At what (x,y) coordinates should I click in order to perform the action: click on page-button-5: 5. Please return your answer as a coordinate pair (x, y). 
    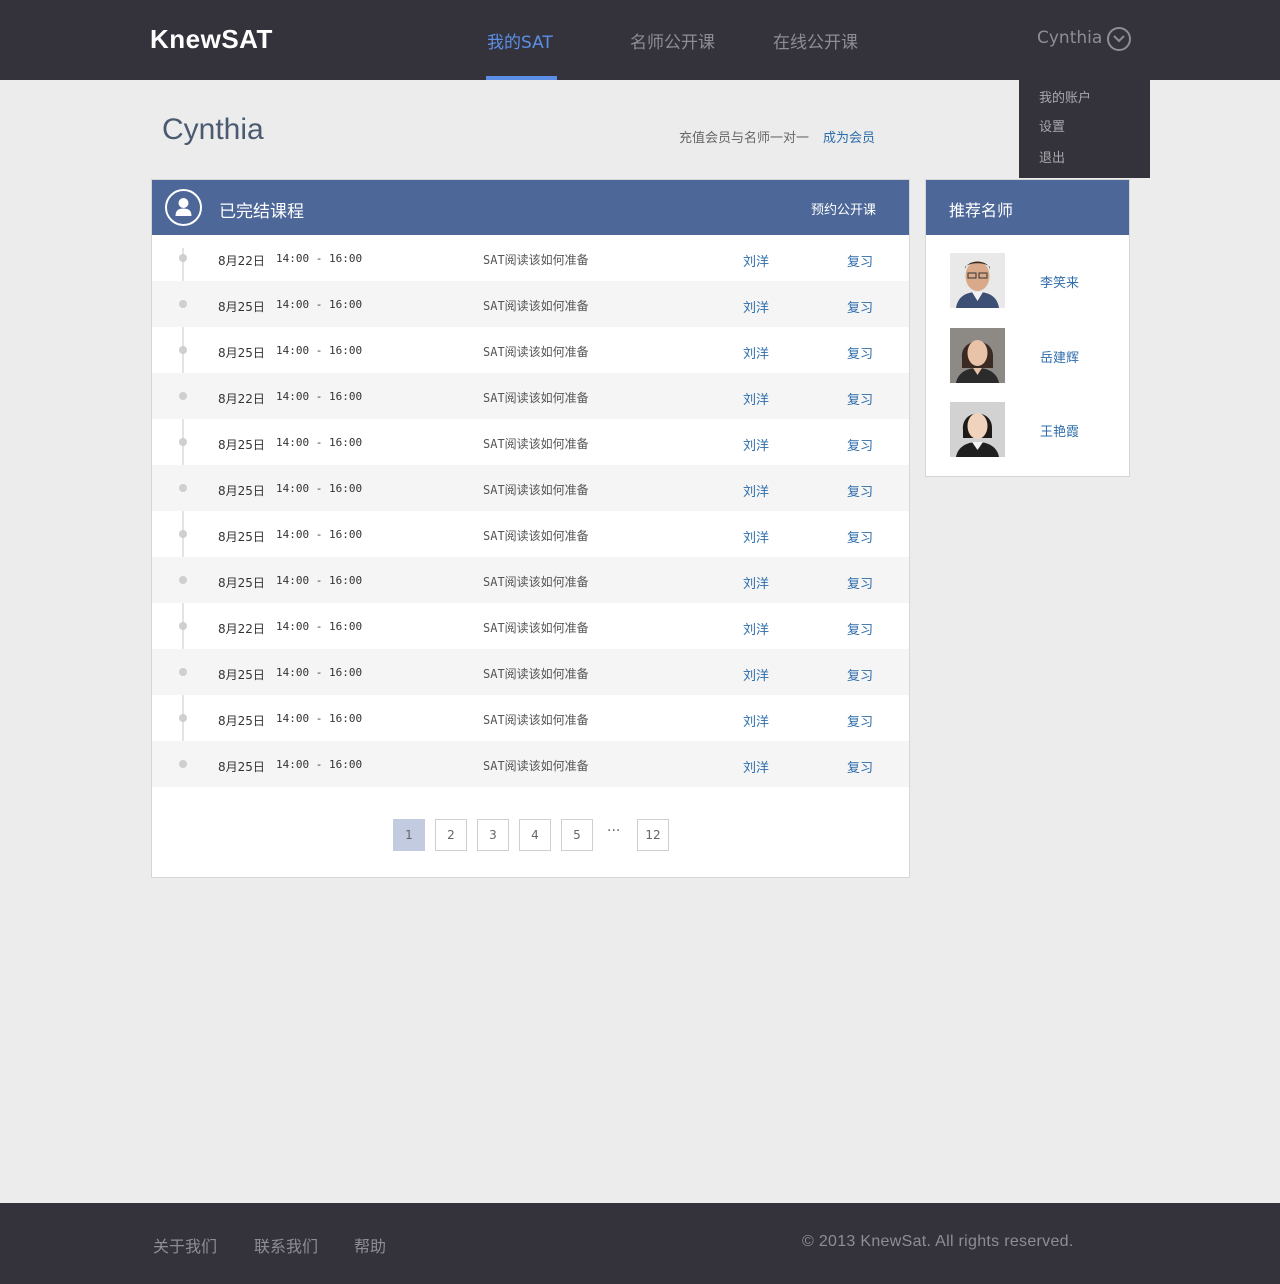
    Looking at the image, I should click on (577, 835).